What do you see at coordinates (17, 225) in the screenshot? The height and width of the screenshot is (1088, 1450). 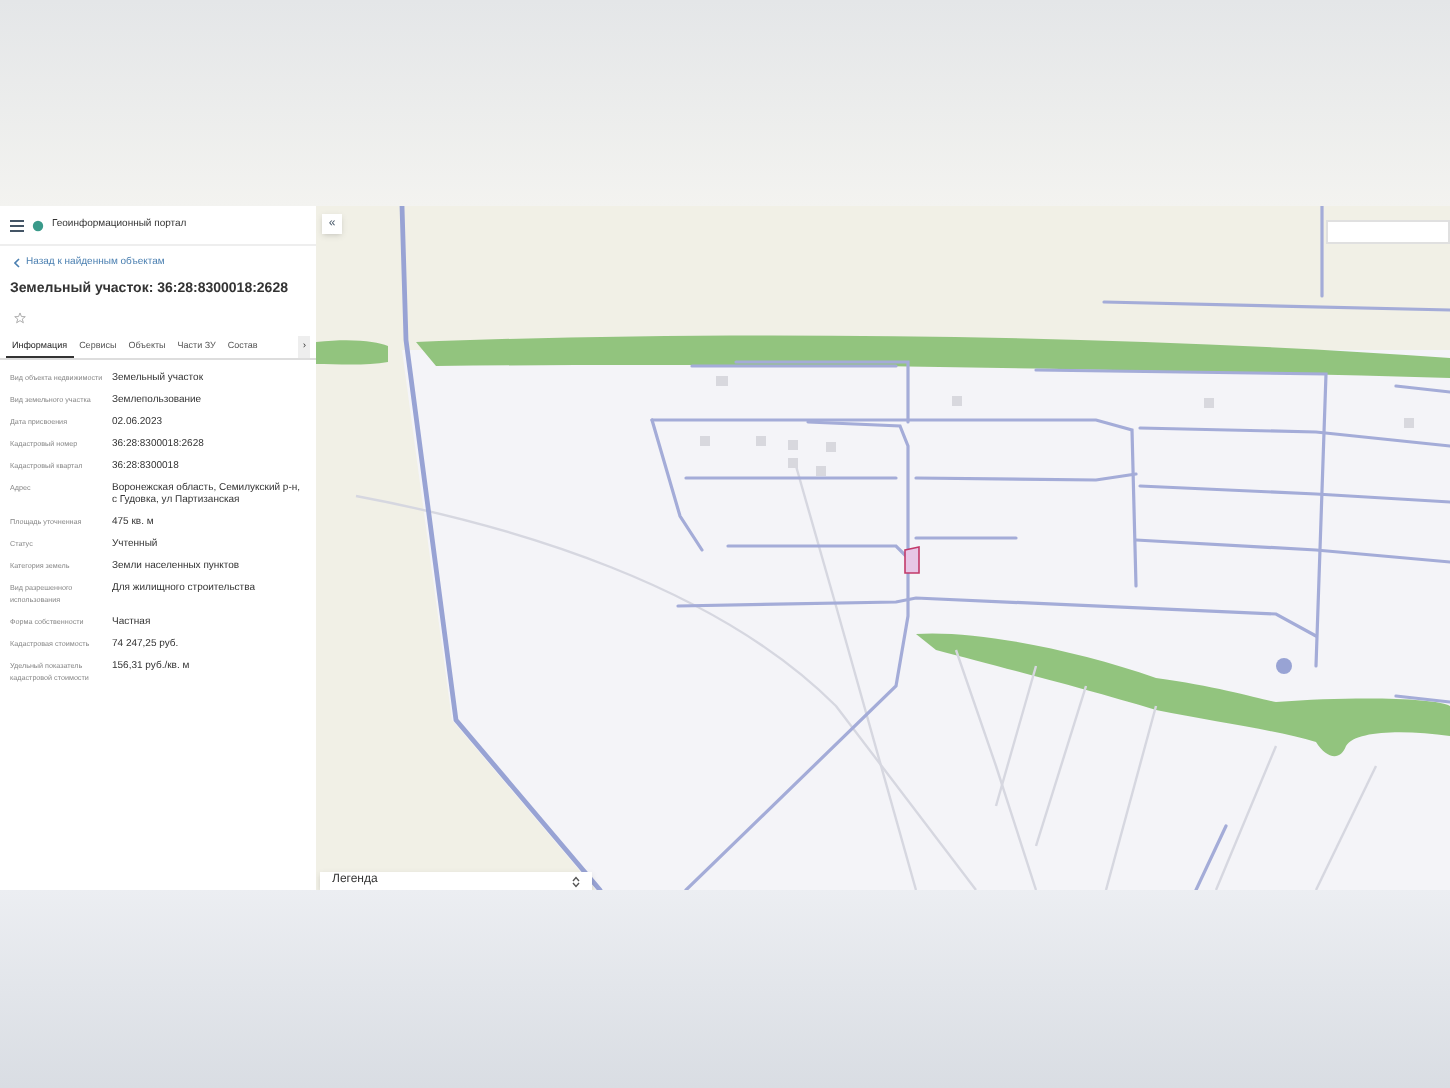 I see `menu-icon` at bounding box center [17, 225].